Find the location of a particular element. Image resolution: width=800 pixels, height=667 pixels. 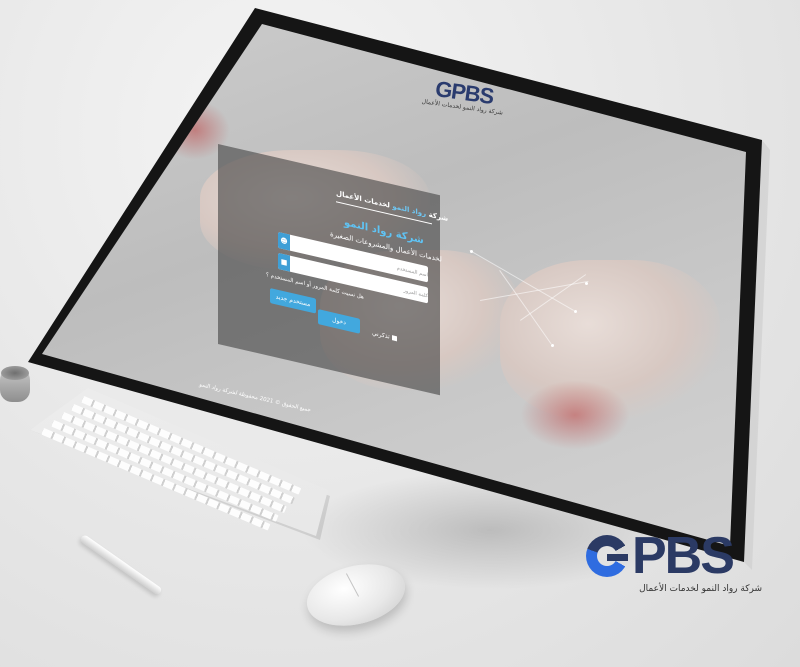

checkbox-icon is located at coordinates (394, 338).